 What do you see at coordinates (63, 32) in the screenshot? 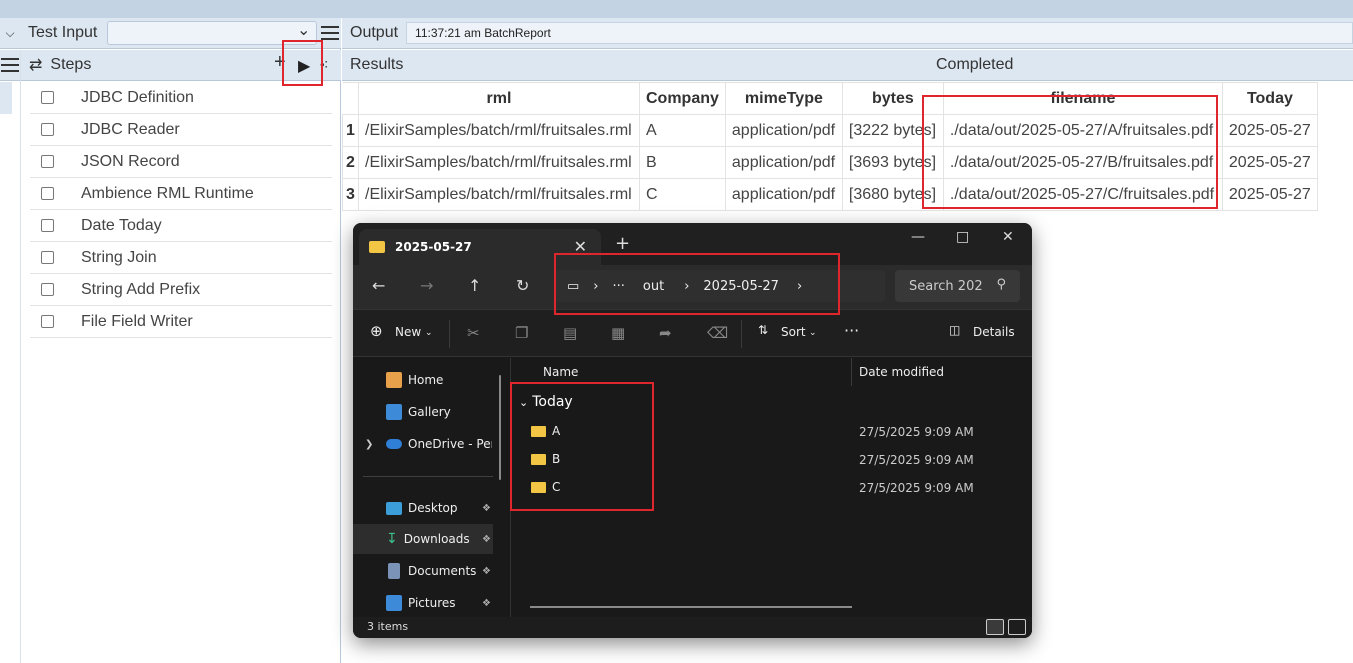
I see `test-input-label: Test Input` at bounding box center [63, 32].